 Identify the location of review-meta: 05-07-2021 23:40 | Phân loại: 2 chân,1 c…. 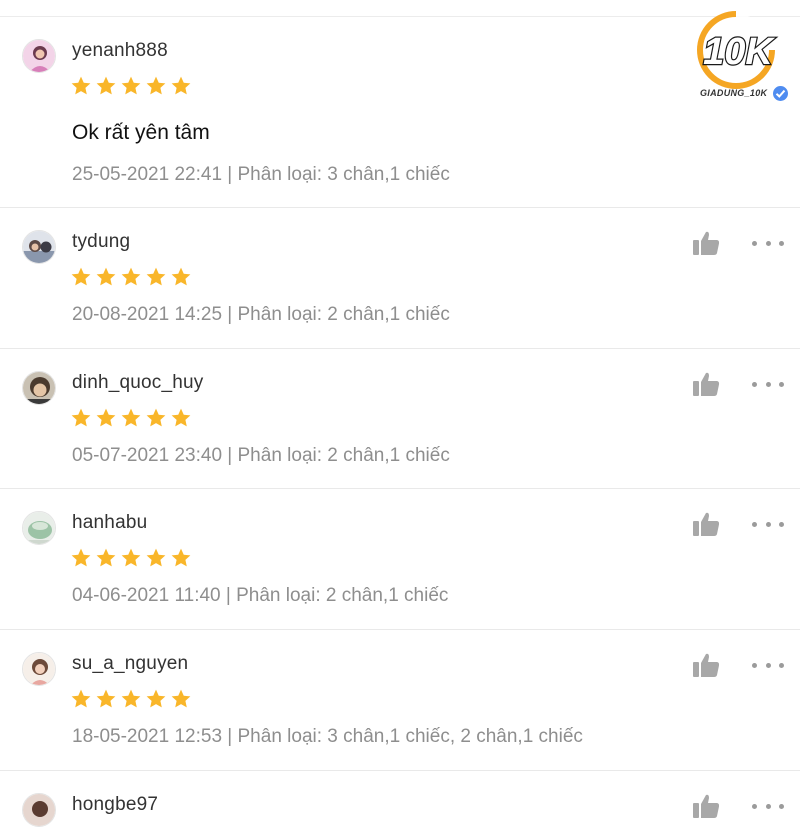
(261, 455).